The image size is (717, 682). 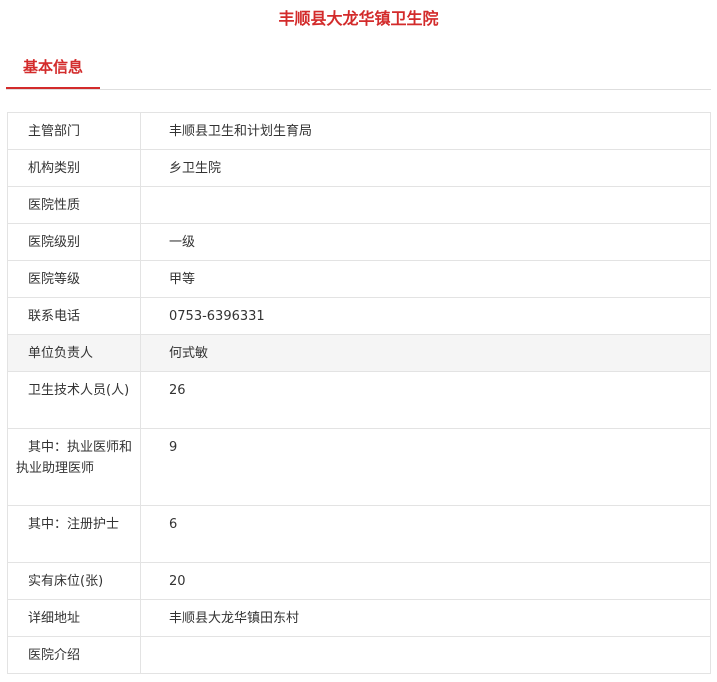 I want to click on table-row: 主管部门 丰顺县卫生和计划生育局, so click(x=359, y=131).